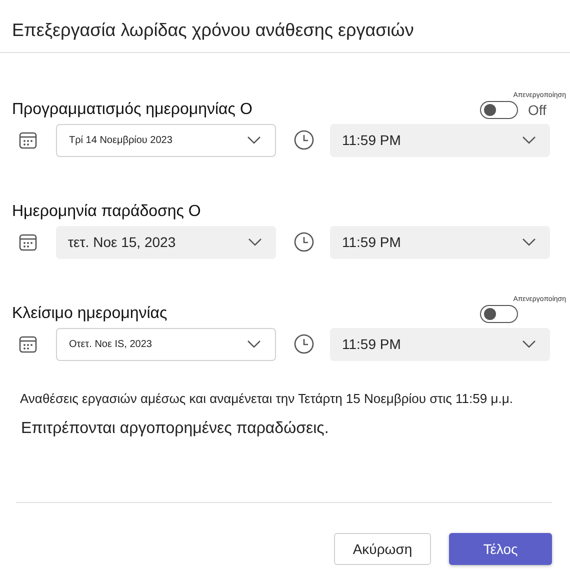 The image size is (570, 577). I want to click on date-dropdown: τετ. Νοε 15, 2023, so click(166, 242).